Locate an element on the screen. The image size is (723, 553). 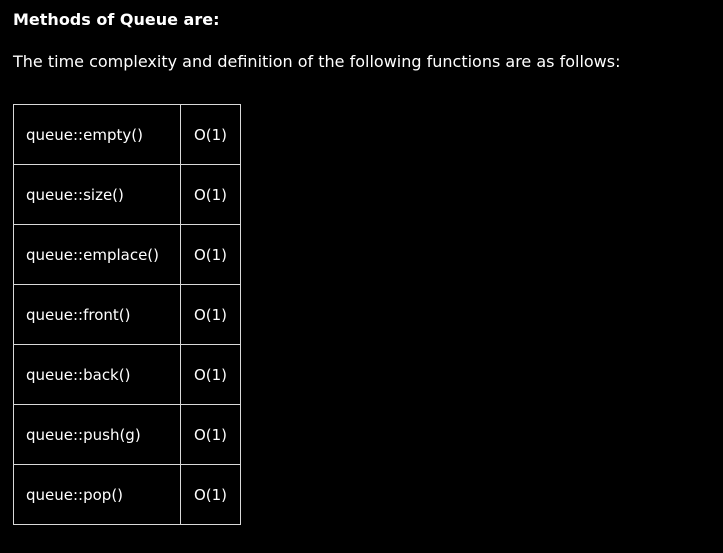
table-row: queue::size() O(1) is located at coordinates (127, 194).